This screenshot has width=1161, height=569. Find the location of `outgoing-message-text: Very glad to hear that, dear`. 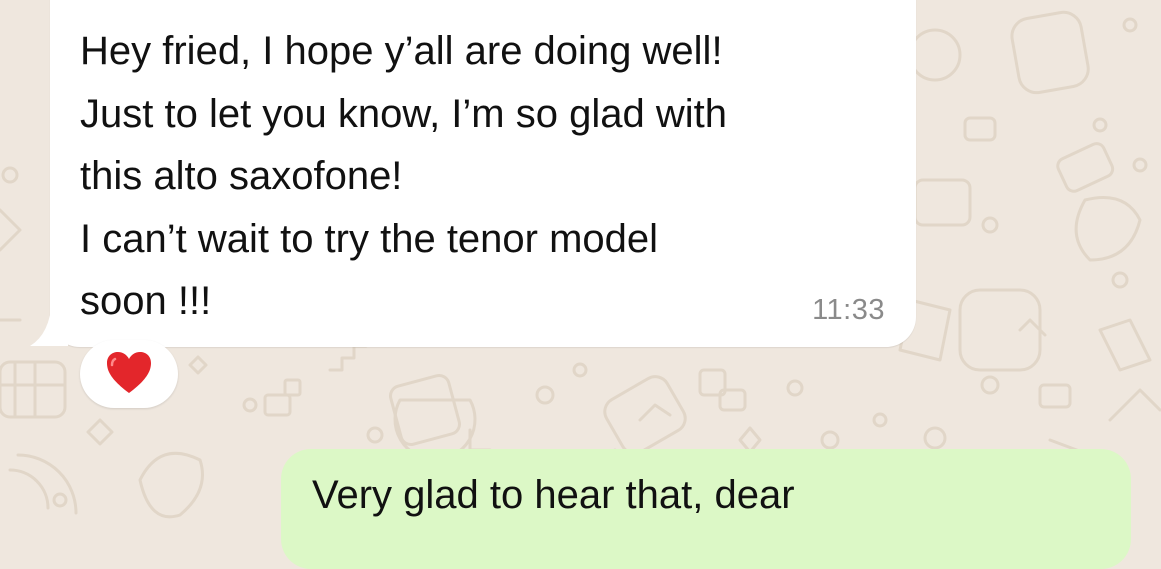

outgoing-message-text: Very glad to hear that, dear is located at coordinates (553, 495).